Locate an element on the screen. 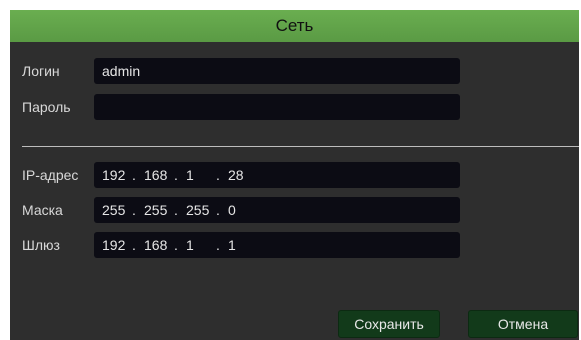 Image resolution: width=581 pixels, height=340 pixels. login-label: Логин is located at coordinates (41, 71).